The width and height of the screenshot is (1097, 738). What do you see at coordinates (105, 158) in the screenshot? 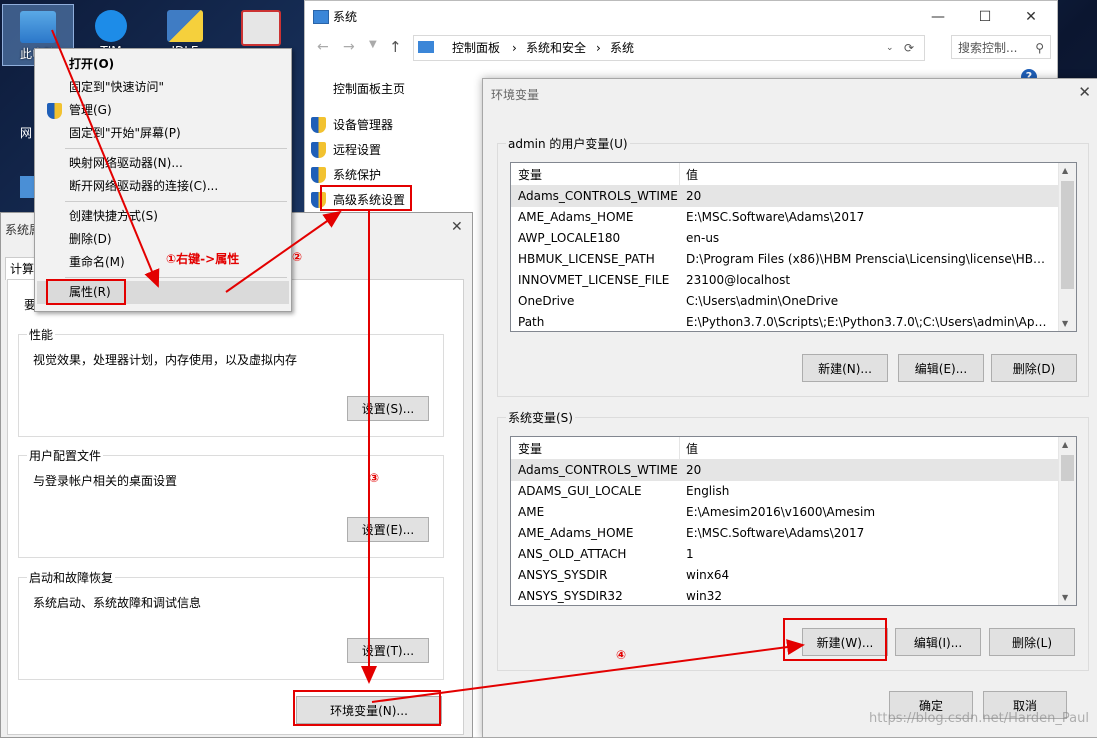
I see `arrow-step1` at bounding box center [105, 158].